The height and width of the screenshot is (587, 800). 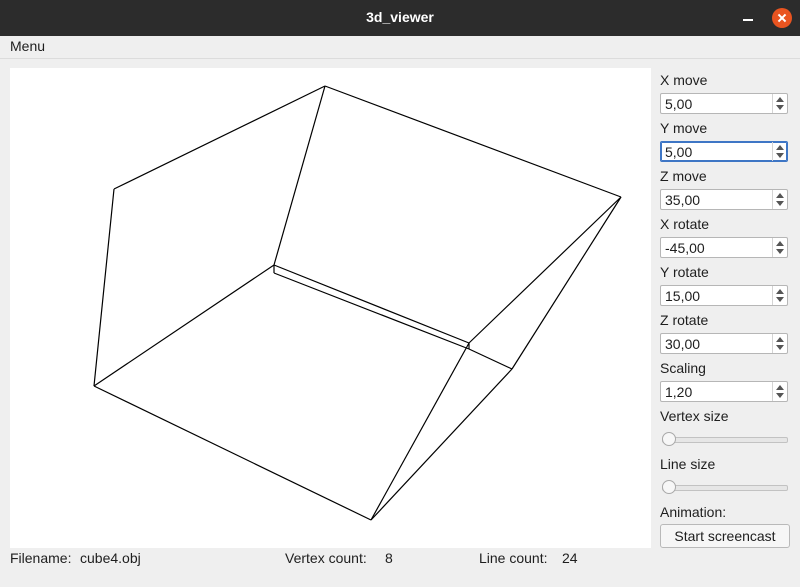 I want to click on scaling-label: Scaling, so click(x=683, y=368).